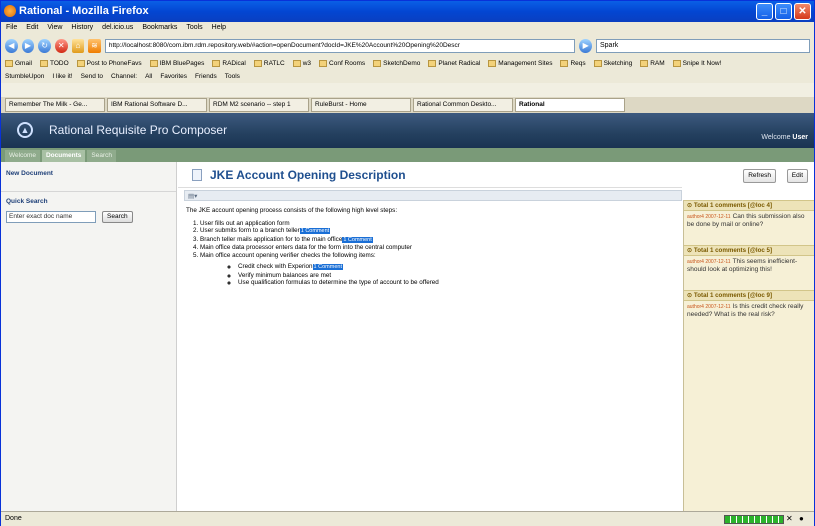 The height and width of the screenshot is (526, 815). What do you see at coordinates (194, 29) in the screenshot?
I see `menu-tools: Tools` at bounding box center [194, 29].